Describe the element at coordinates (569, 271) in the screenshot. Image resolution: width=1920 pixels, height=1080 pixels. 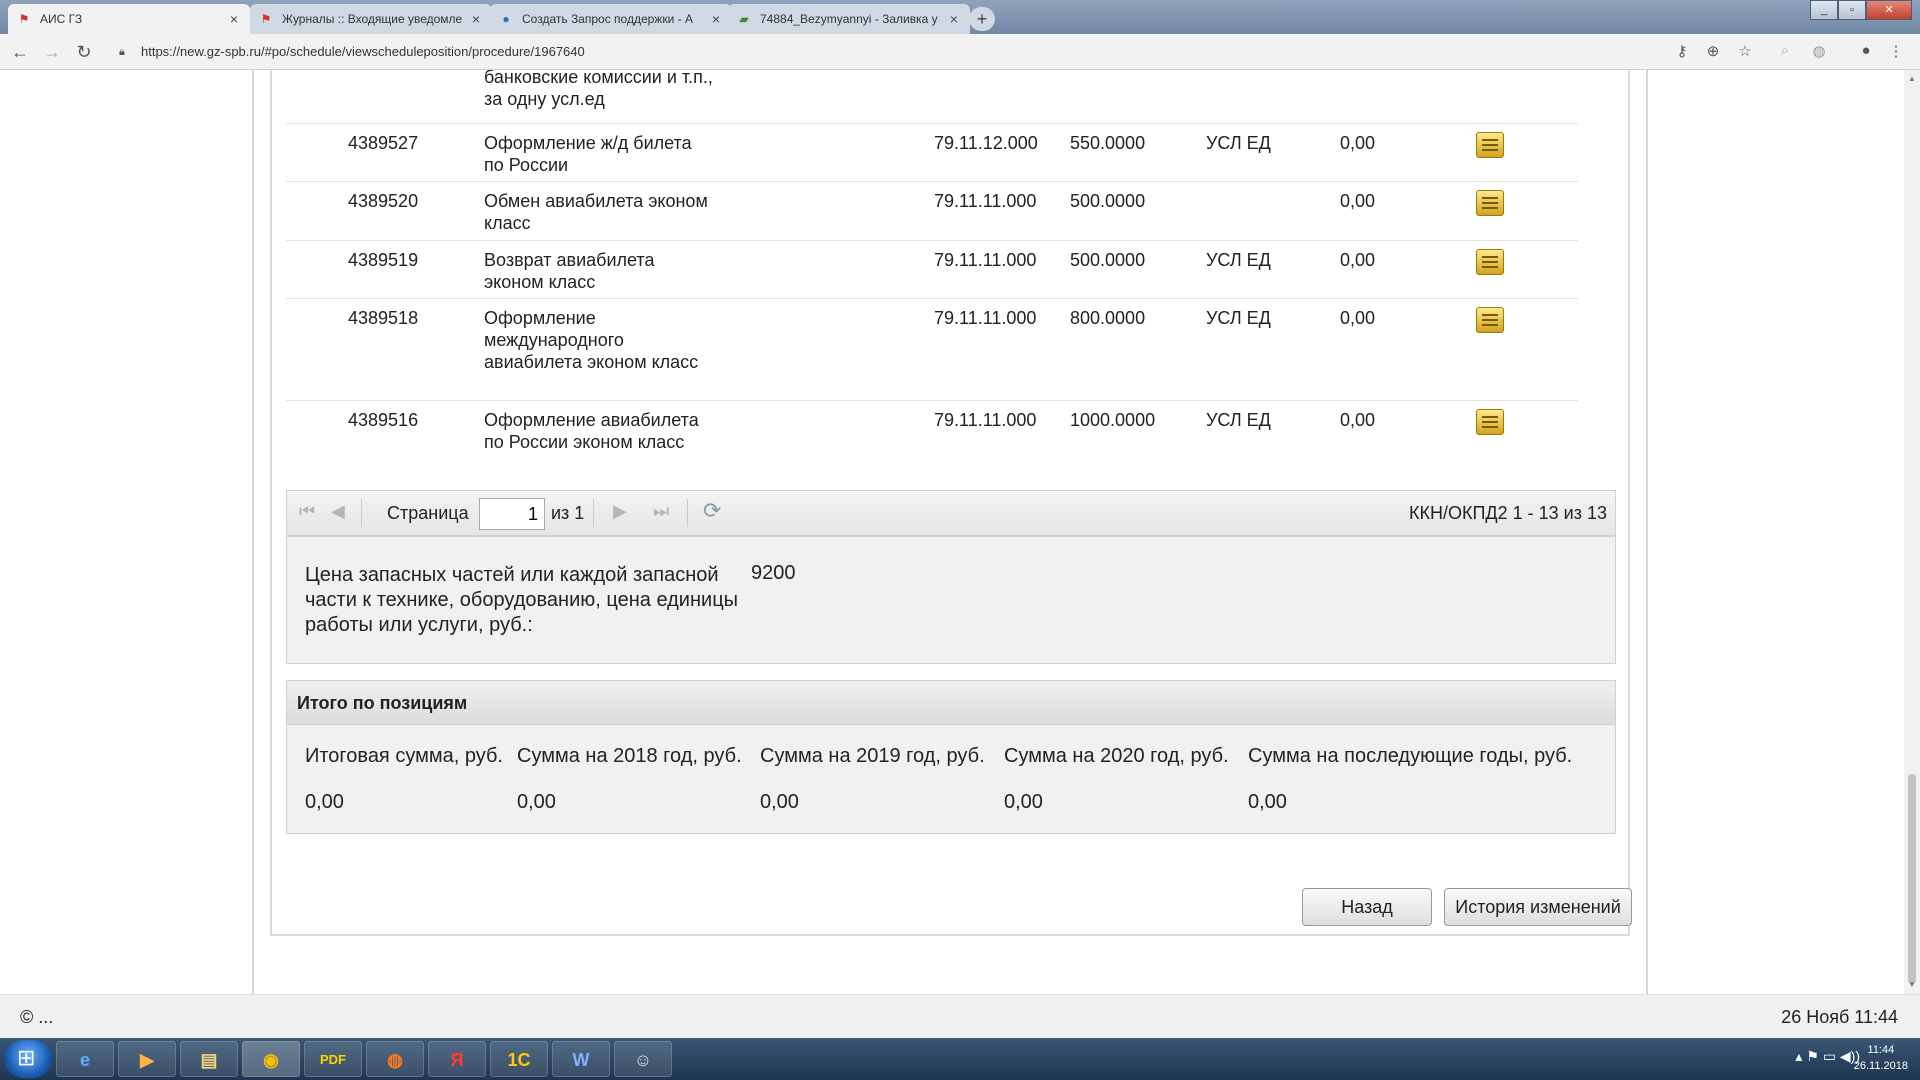
I see `cell-name: Возврат авиабилета эконом класс` at that location.